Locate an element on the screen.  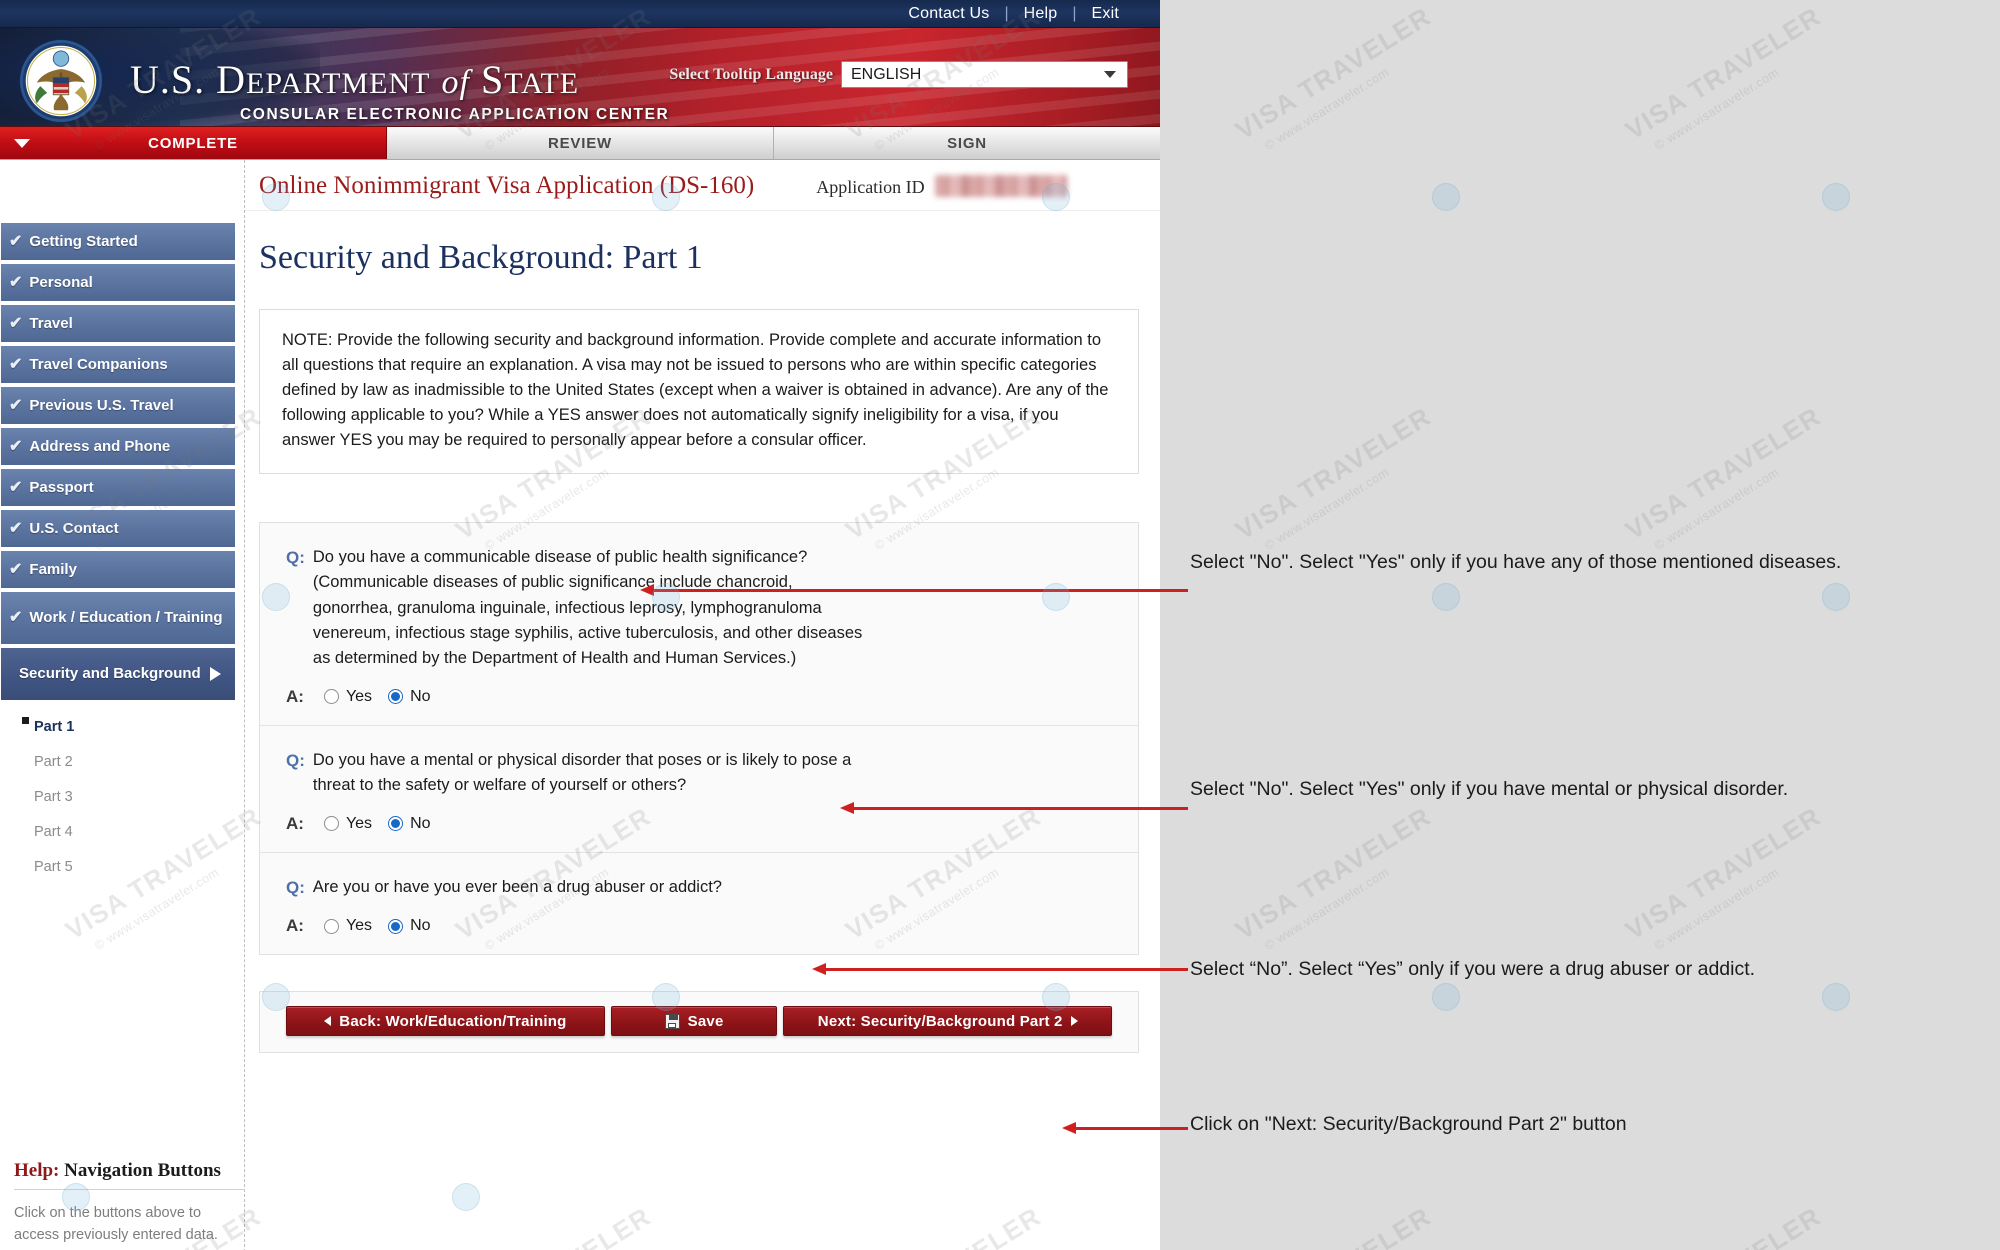
tab-sign: SIGN is located at coordinates (967, 143).